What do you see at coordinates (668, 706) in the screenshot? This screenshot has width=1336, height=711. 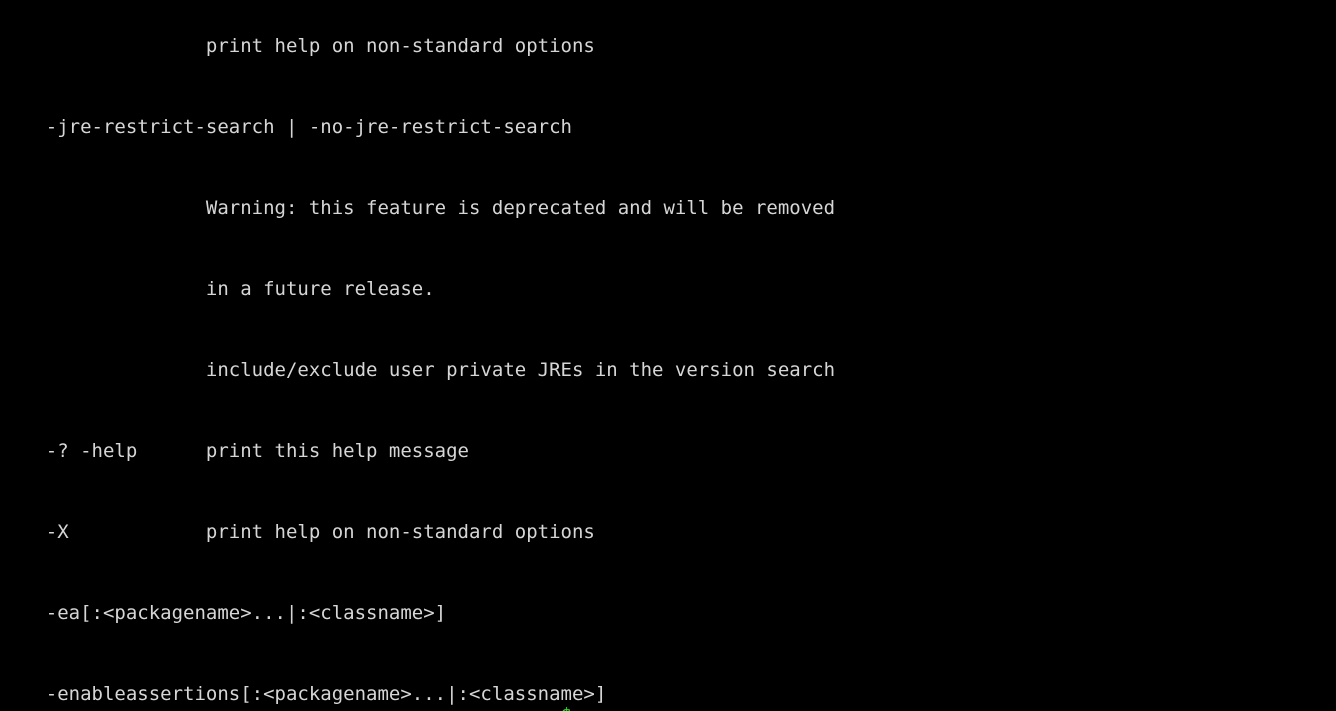 I see `shell-prompt-fragment: $` at bounding box center [668, 706].